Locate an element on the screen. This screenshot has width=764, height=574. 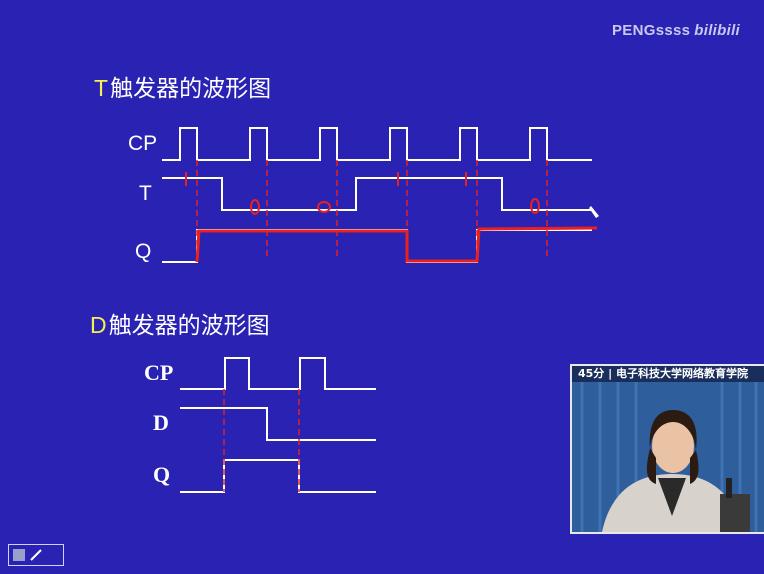
t-waveforms: CP T Q is located at coordinates (363, 195).